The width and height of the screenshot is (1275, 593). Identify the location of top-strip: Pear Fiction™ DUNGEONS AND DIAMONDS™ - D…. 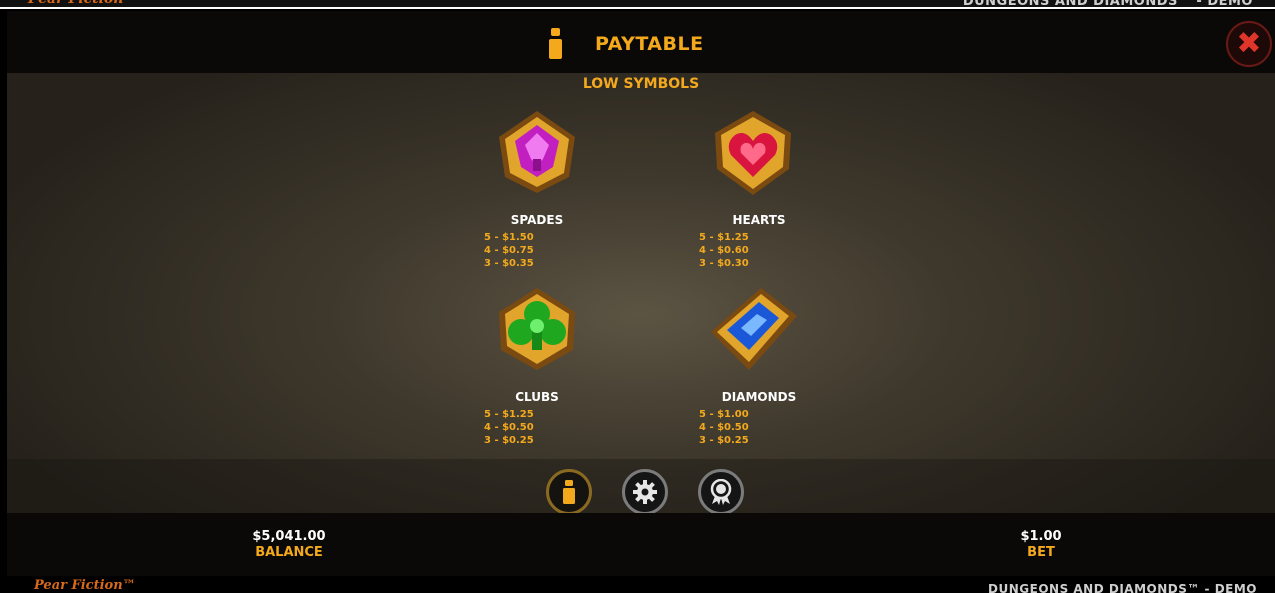
(637, 4).